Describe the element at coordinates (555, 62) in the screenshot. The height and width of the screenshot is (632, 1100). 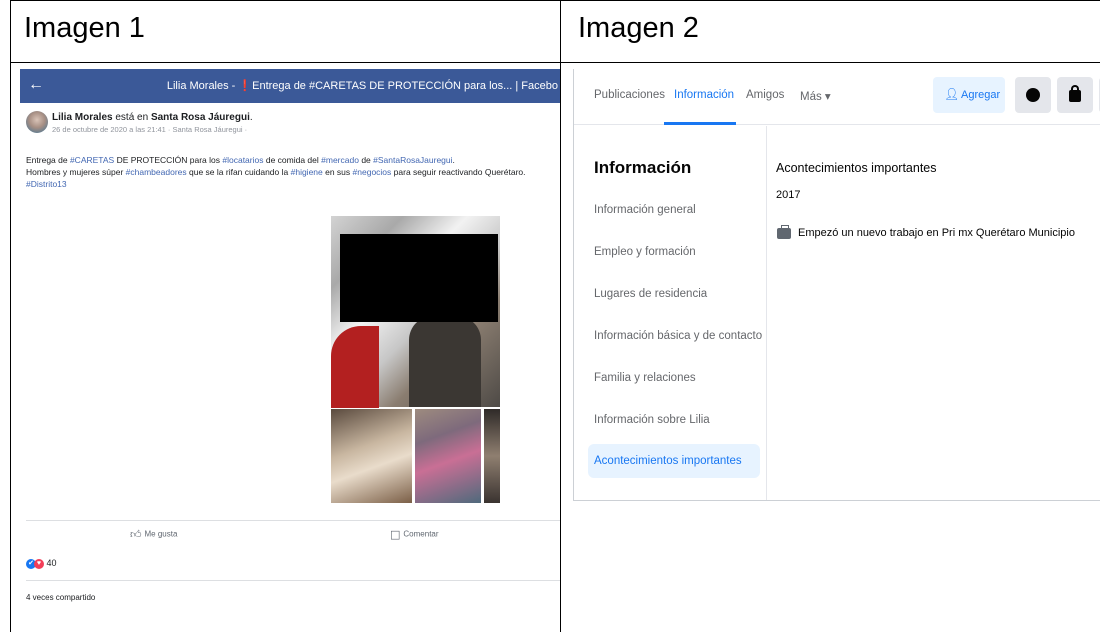
I see `table-border-header` at that location.